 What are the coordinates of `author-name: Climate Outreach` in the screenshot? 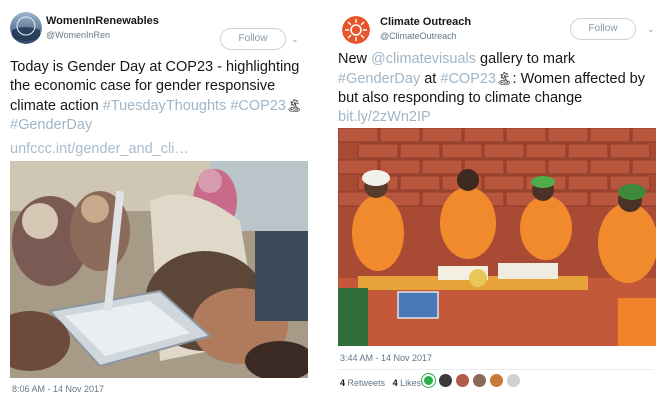 It's located at (425, 22).